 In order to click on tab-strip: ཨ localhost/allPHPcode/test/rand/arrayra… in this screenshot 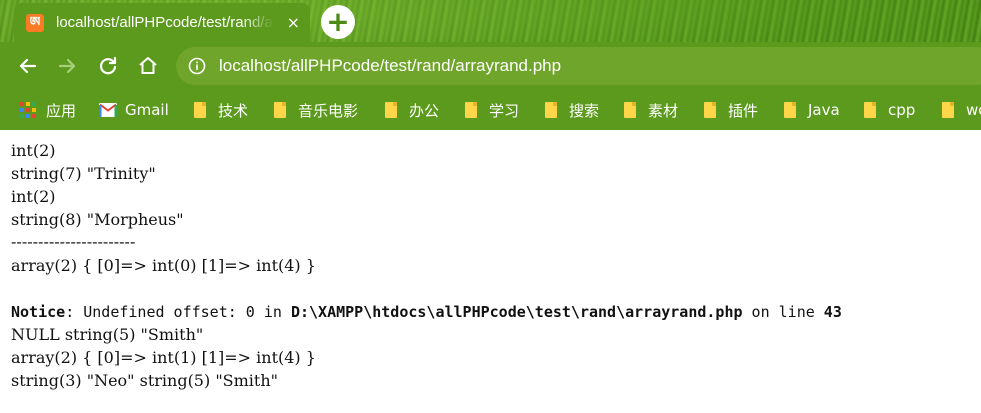, I will do `click(490, 21)`.